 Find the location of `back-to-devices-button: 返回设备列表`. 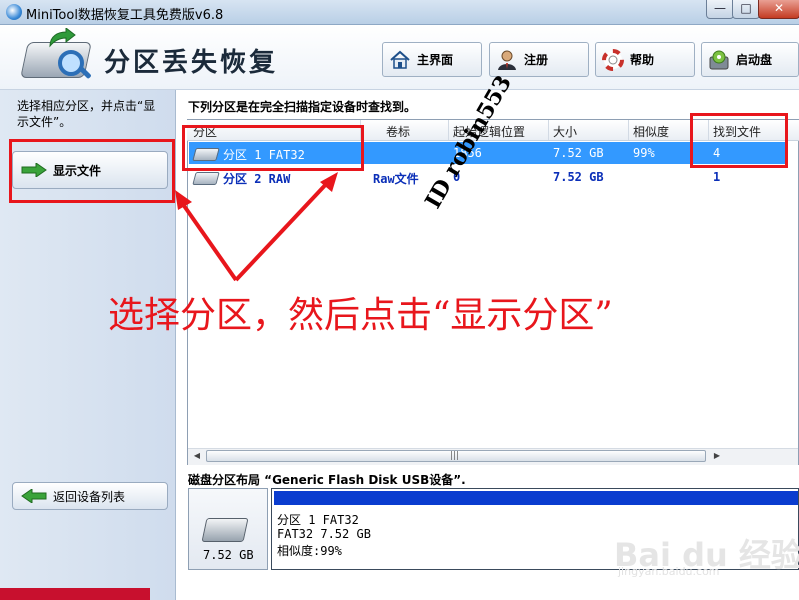

back-to-devices-button: 返回设备列表 is located at coordinates (90, 496).